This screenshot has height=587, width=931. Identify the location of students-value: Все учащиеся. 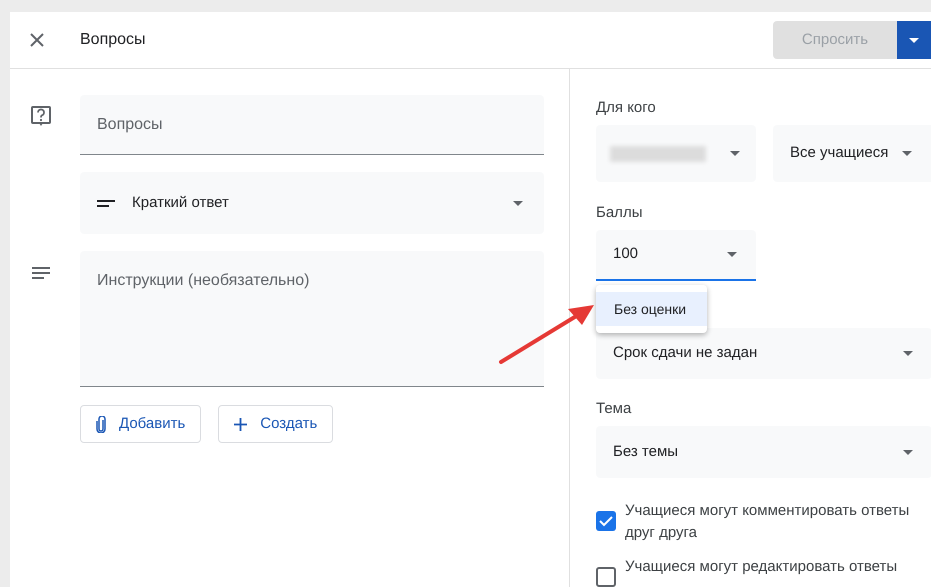
(839, 153).